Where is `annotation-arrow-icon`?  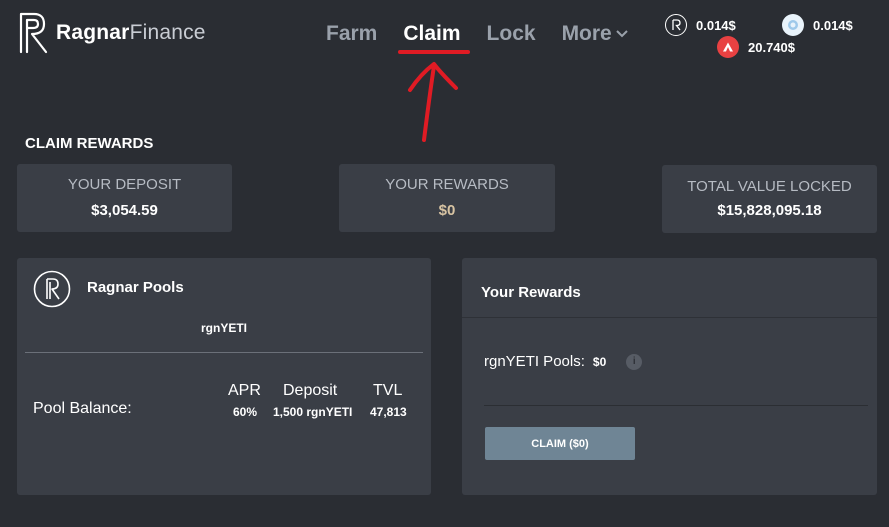
annotation-arrow-icon is located at coordinates (433, 102).